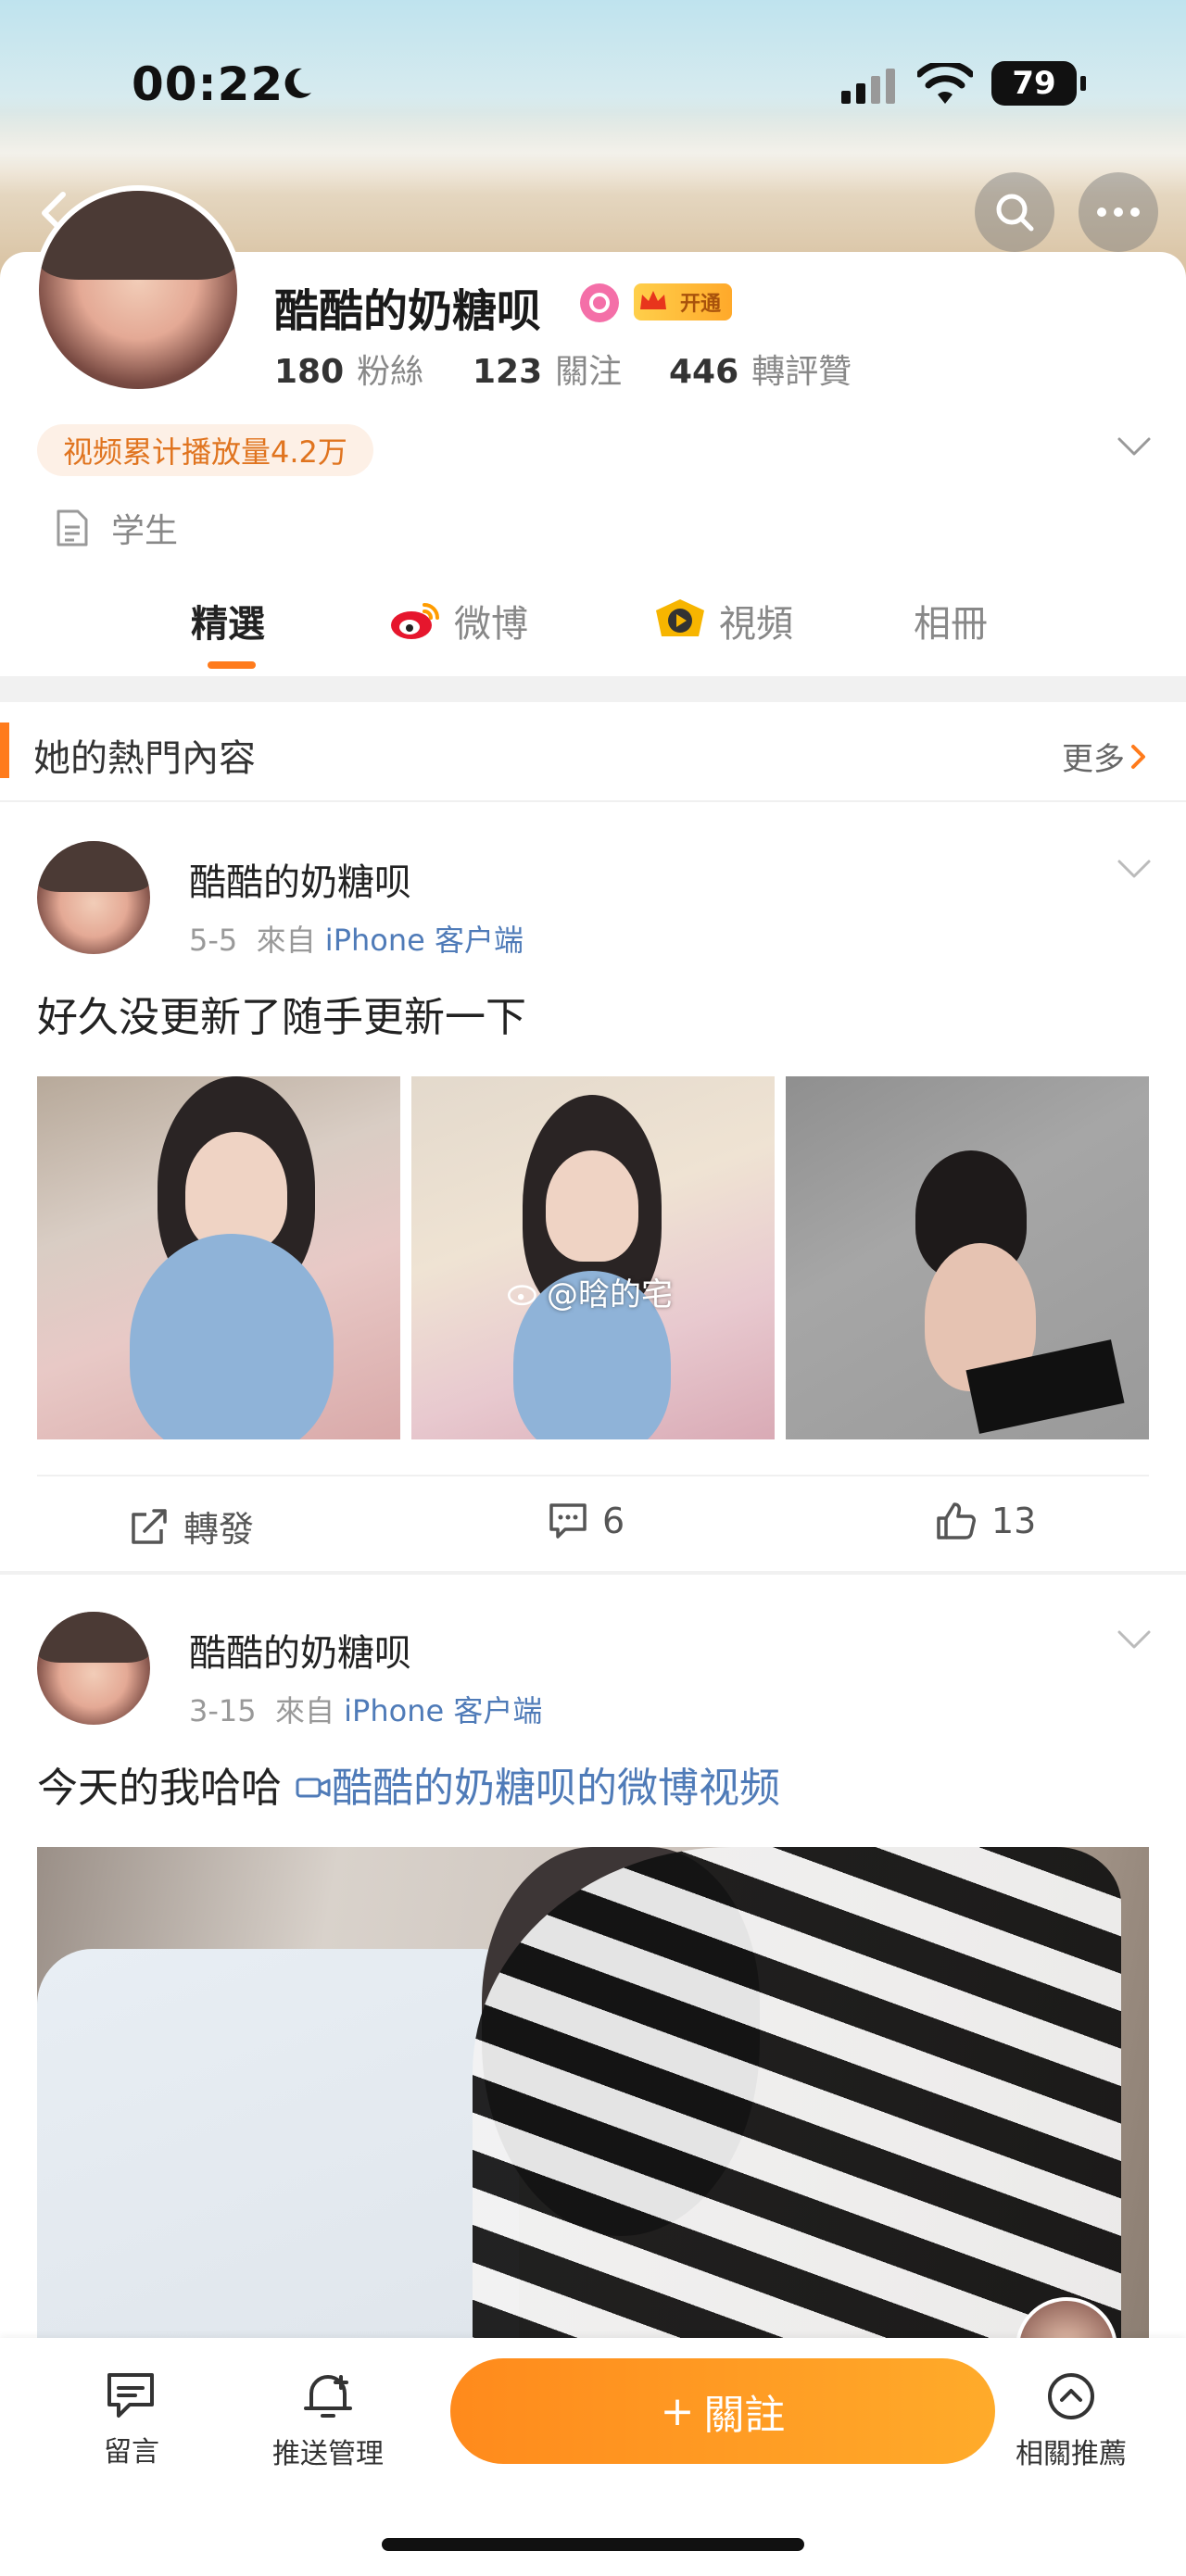 The height and width of the screenshot is (2576, 1186). I want to click on chat-bubble-icon, so click(130, 2395).